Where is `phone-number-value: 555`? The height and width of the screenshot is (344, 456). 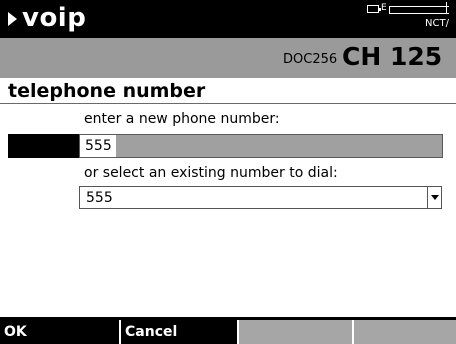 phone-number-value: 555 is located at coordinates (98, 146).